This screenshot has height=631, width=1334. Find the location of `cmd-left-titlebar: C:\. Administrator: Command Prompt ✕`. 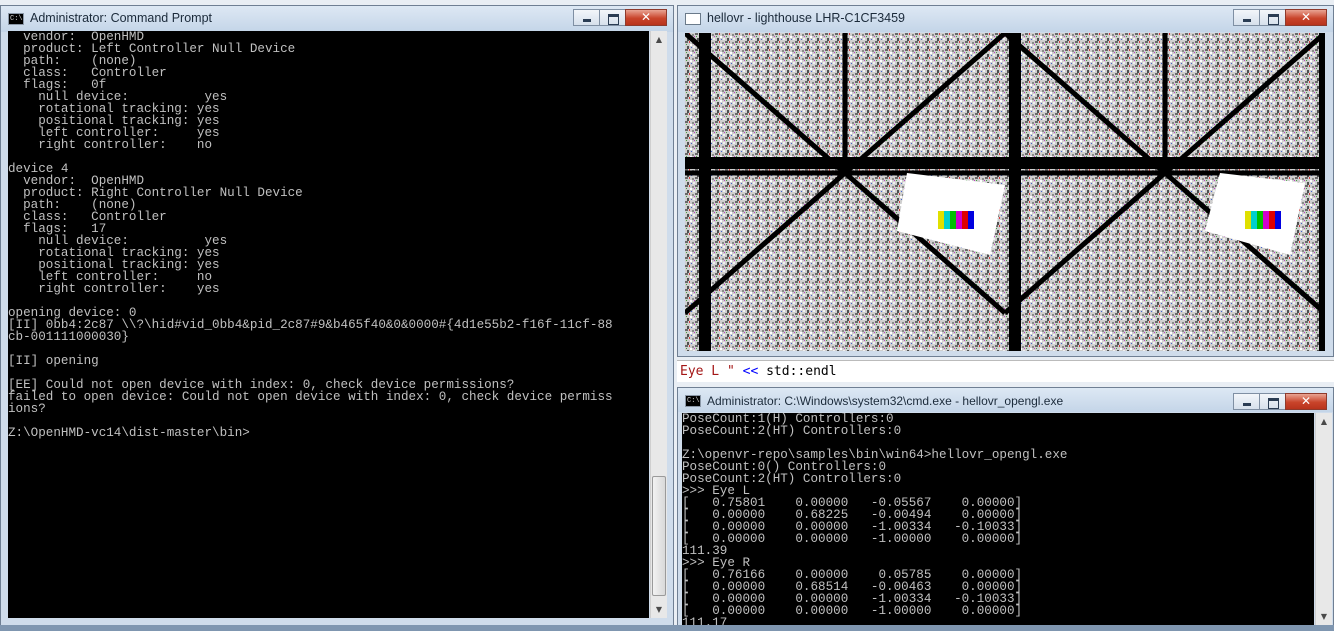

cmd-left-titlebar: C:\. Administrator: Command Prompt ✕ is located at coordinates (337, 19).